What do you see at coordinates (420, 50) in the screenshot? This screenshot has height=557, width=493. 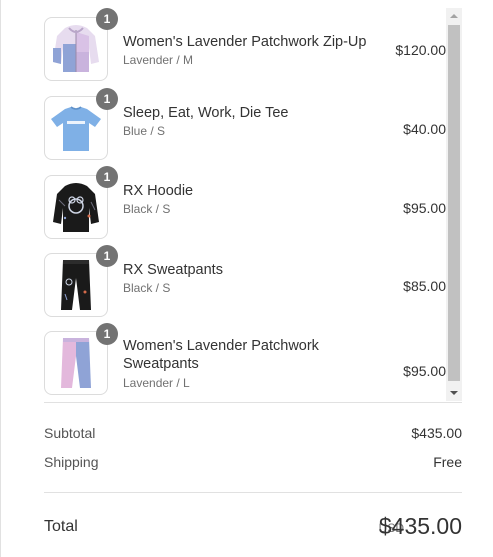 I see `item-price: $120.00` at bounding box center [420, 50].